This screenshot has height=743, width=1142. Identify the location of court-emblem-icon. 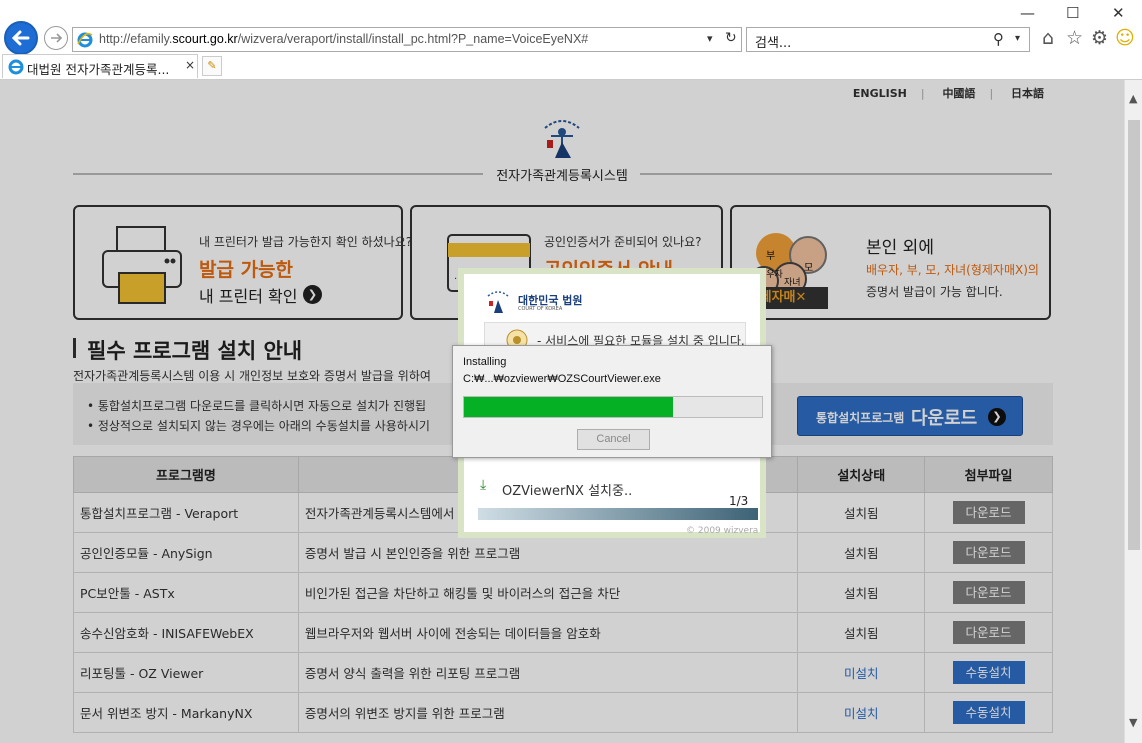
(498, 302).